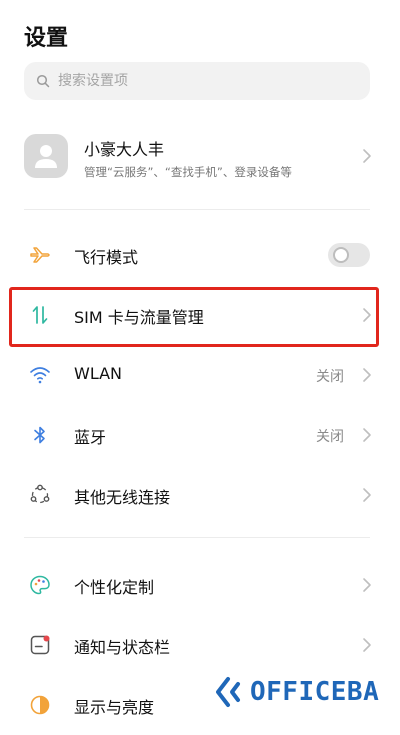 The image size is (400, 735). I want to click on row-label: 通知与状态栏, so click(122, 647).